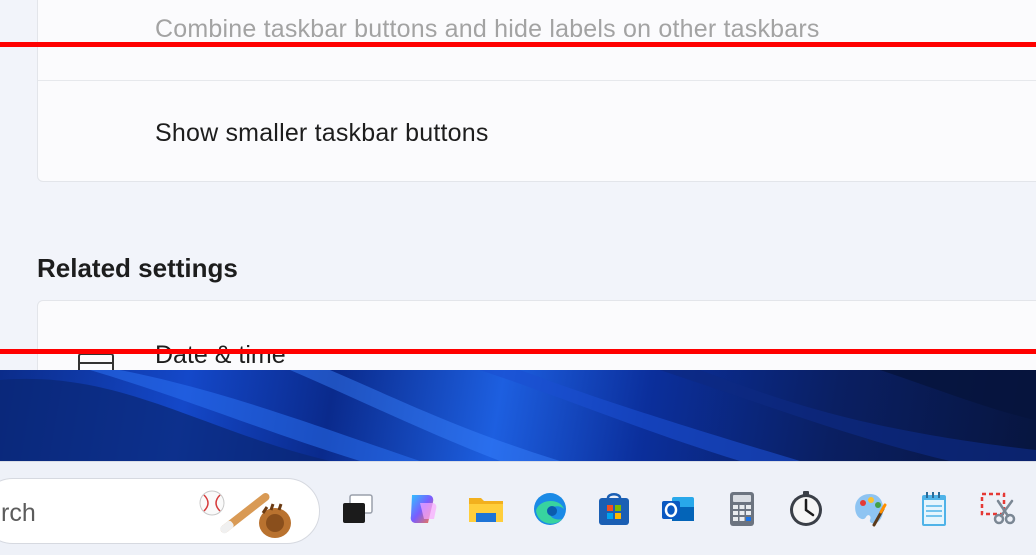 The height and width of the screenshot is (555, 1036). I want to click on related-settings-card: Date & time, so click(536, 335).